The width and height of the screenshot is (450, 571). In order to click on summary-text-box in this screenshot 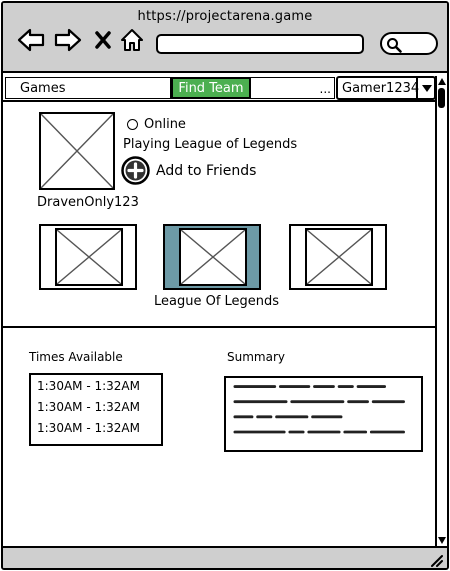, I will do `click(323, 414)`.